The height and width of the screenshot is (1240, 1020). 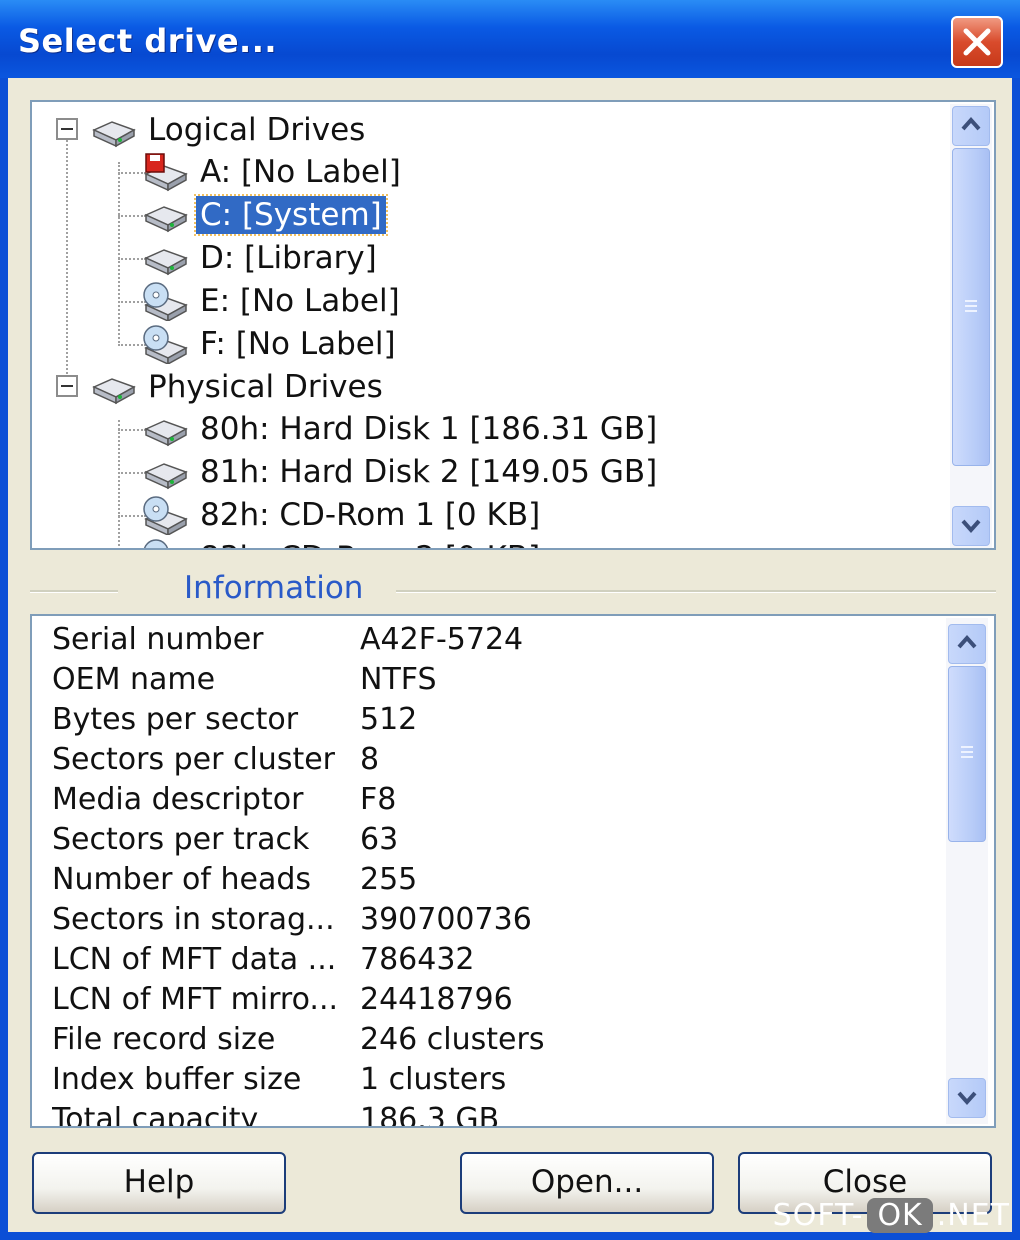 I want to click on collapse-logical-drives-button, so click(x=67, y=129).